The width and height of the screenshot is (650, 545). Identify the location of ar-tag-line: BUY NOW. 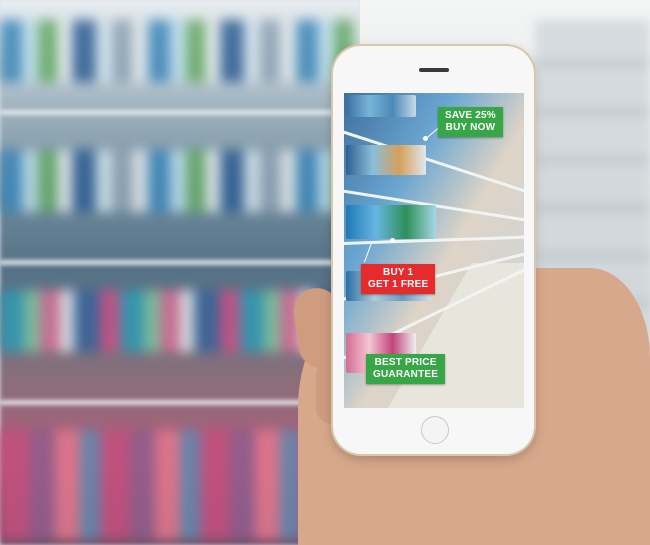
(470, 127).